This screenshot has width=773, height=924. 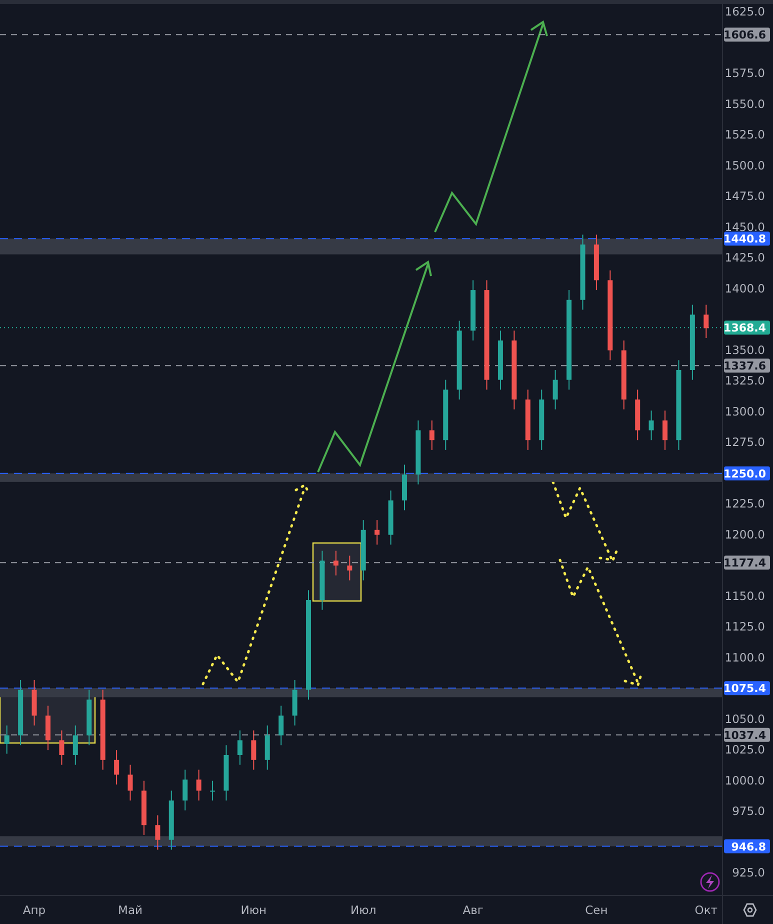 I want to click on date-tick-label: Июн, so click(x=253, y=910).